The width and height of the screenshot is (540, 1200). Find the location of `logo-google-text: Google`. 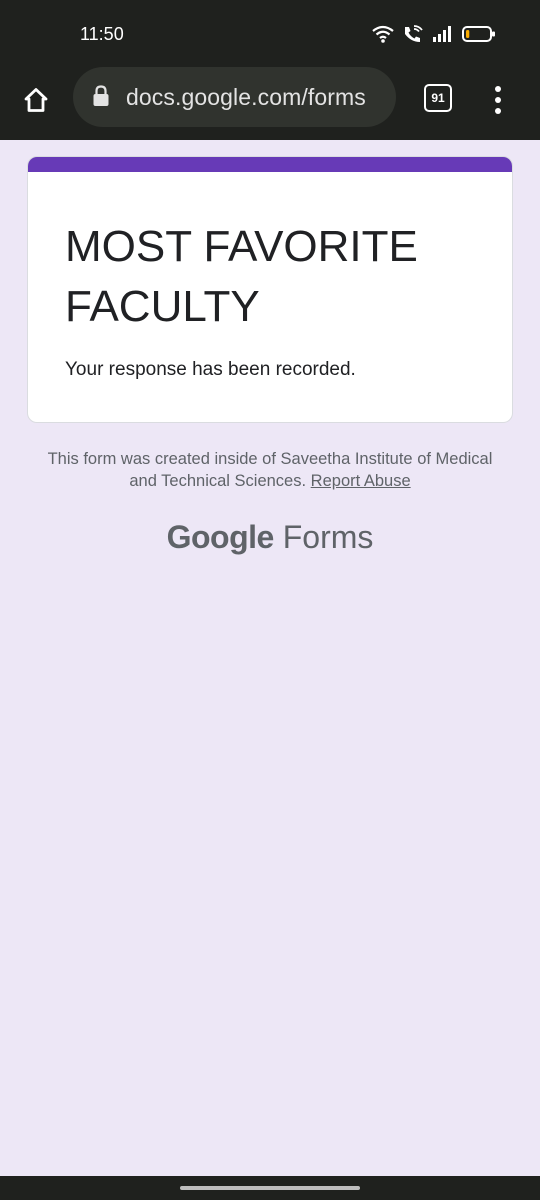

logo-google-text: Google is located at coordinates (220, 537).